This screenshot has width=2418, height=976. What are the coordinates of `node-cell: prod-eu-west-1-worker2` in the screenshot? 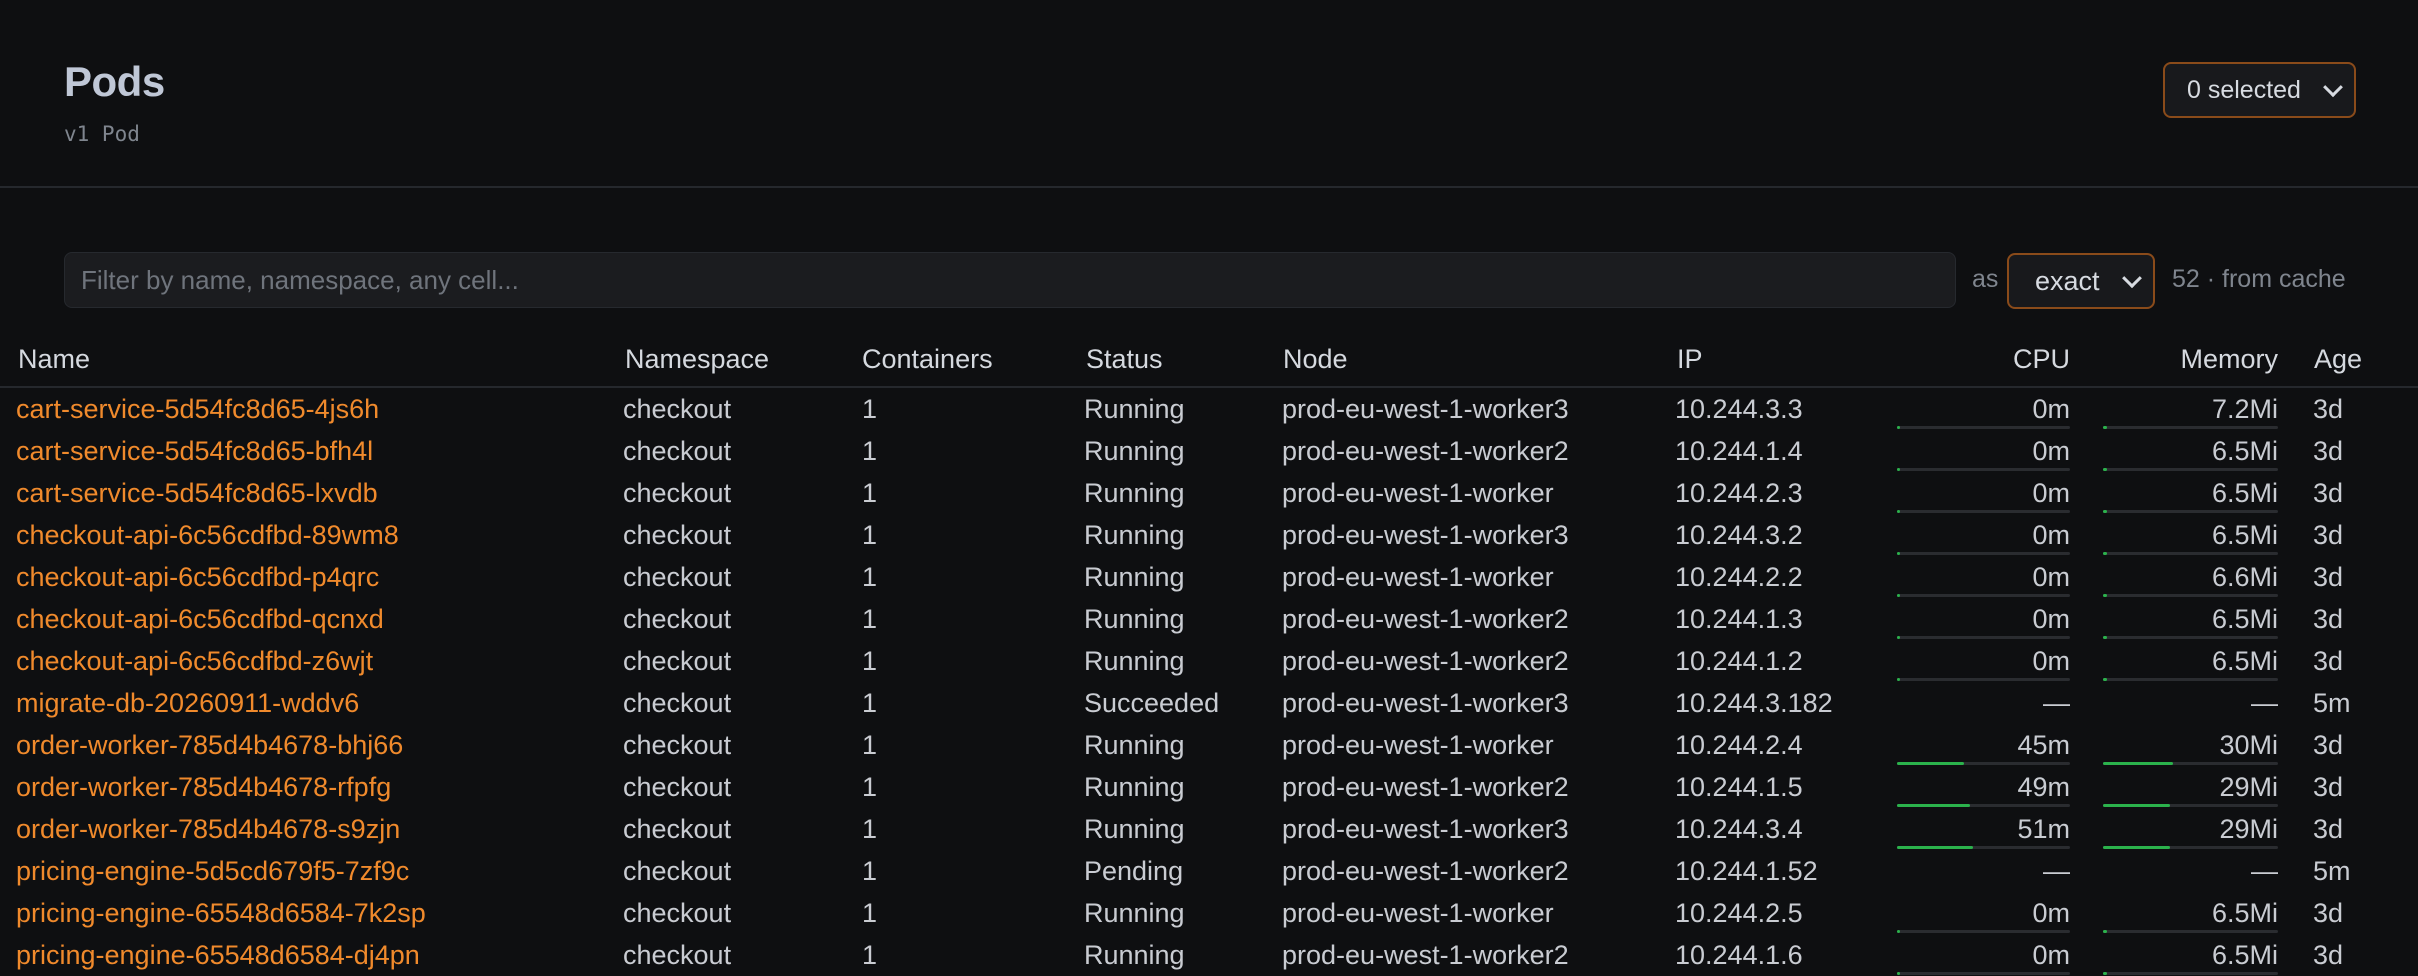 It's located at (1425, 955).